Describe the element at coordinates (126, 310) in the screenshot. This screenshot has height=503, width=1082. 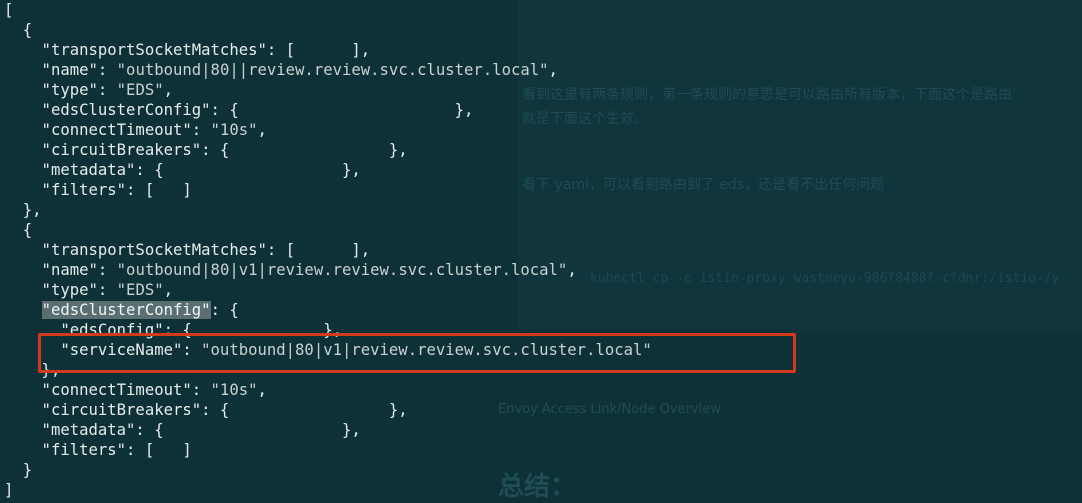
I see `selected-key: "edsClusterConfig"` at that location.